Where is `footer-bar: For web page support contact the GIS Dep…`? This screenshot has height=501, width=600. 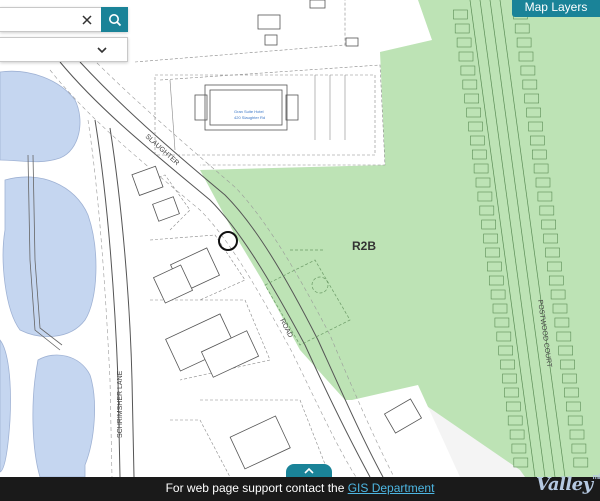 footer-bar: For web page support contact the GIS Dep… is located at coordinates (300, 489).